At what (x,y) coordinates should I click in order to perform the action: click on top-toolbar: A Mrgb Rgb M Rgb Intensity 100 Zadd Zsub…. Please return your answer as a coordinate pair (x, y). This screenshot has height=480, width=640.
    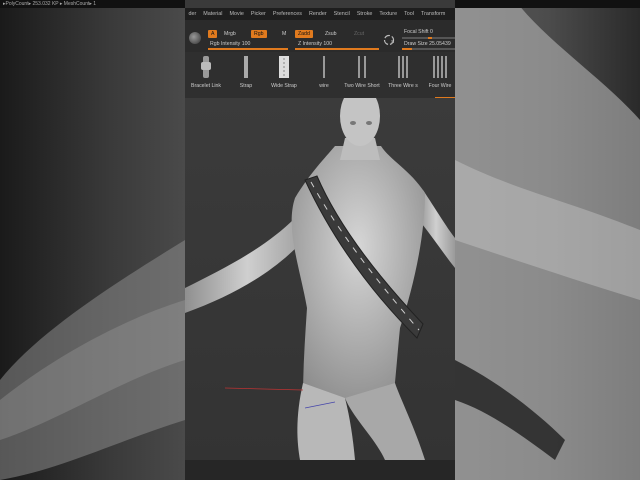
    Looking at the image, I should click on (320, 36).